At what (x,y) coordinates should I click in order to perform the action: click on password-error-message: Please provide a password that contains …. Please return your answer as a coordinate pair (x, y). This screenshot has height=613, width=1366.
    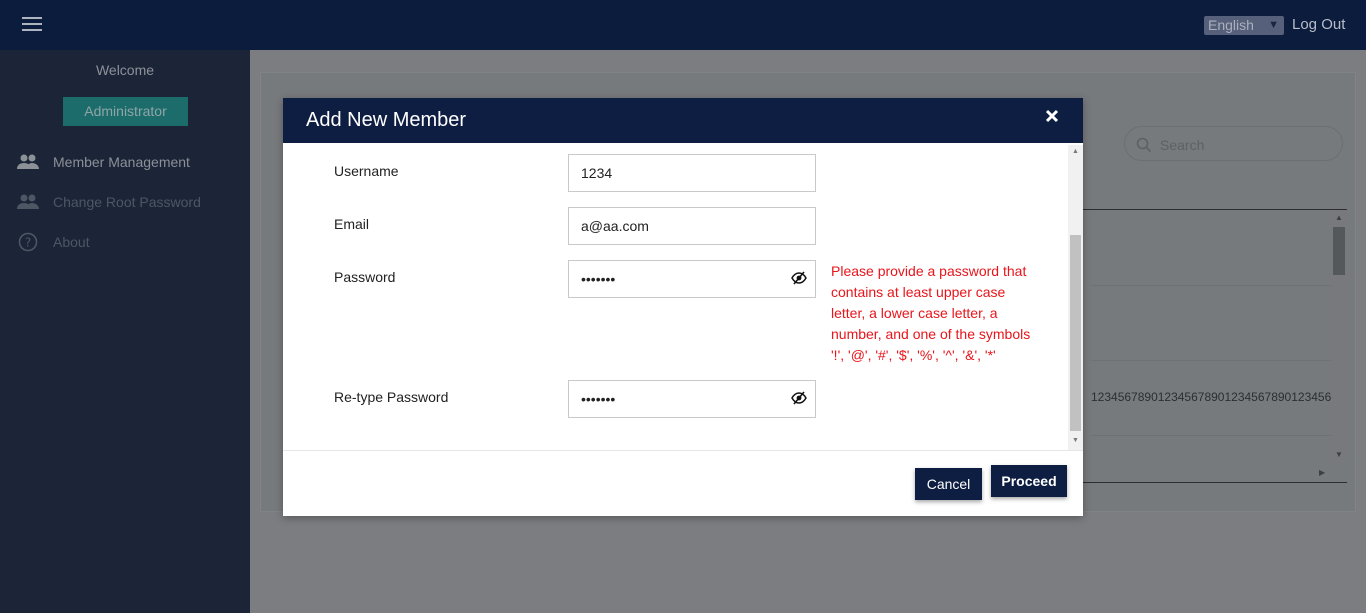
    Looking at the image, I should click on (931, 313).